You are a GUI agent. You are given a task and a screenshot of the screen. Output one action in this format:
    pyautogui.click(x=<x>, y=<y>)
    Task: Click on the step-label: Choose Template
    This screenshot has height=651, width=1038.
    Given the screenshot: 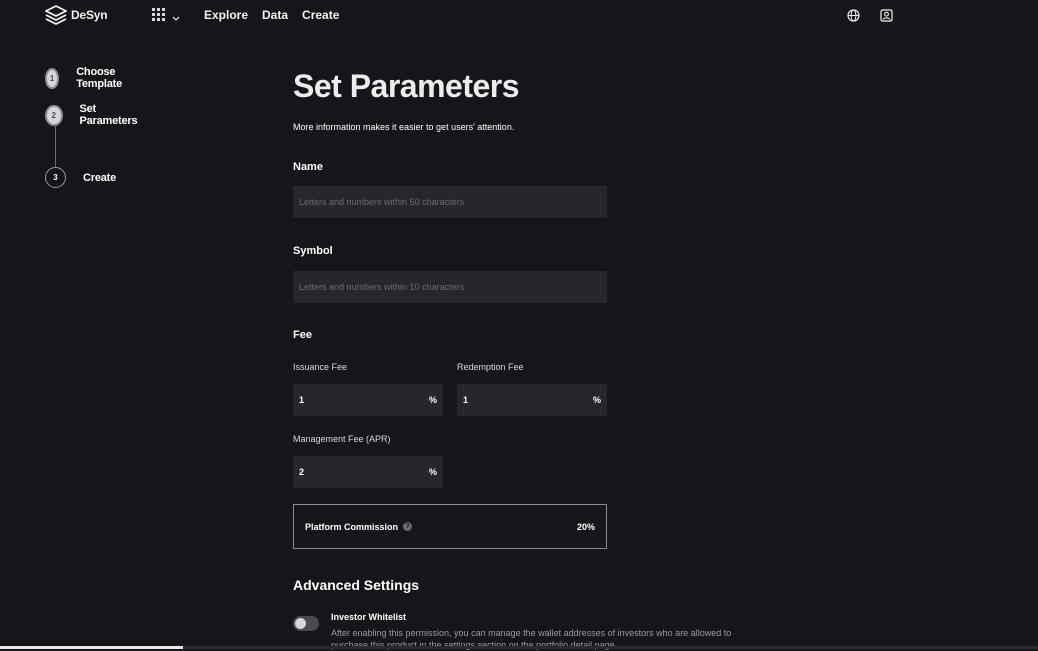 What is the action you would take?
    pyautogui.click(x=99, y=78)
    